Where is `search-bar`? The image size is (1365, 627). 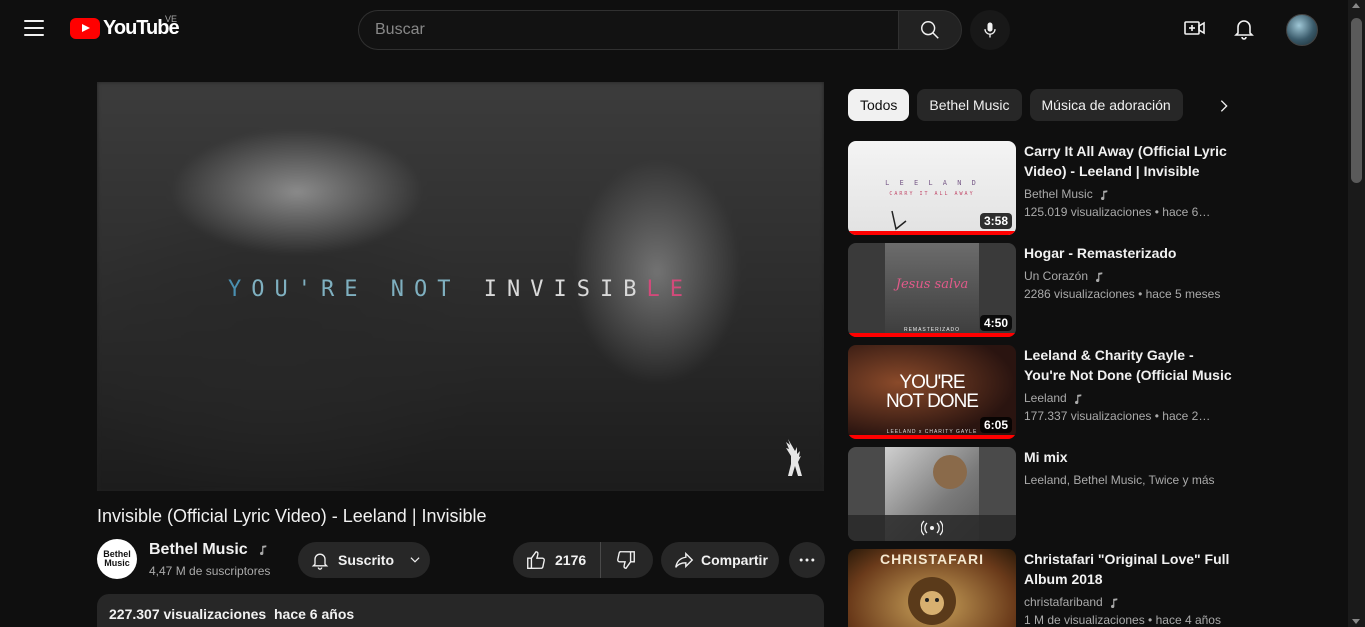
search-bar is located at coordinates (660, 30).